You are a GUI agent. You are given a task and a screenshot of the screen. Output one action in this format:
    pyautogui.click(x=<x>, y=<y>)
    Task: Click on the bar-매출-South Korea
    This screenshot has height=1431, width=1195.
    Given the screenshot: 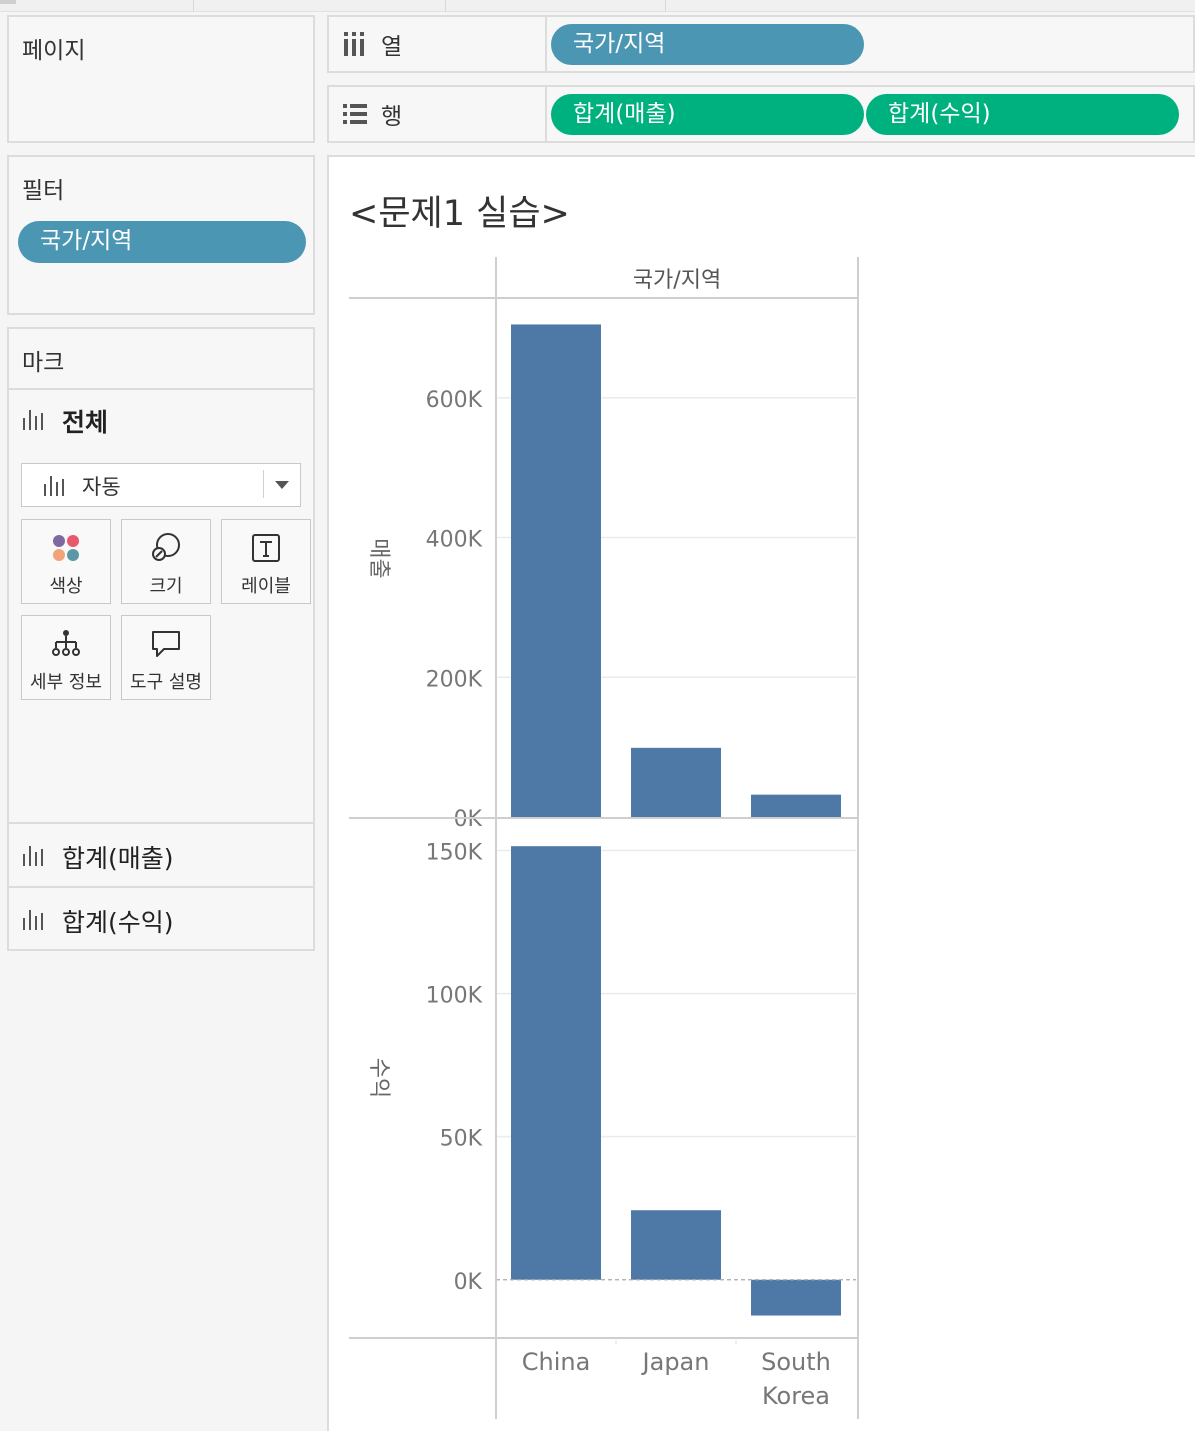 What is the action you would take?
    pyautogui.click(x=796, y=805)
    